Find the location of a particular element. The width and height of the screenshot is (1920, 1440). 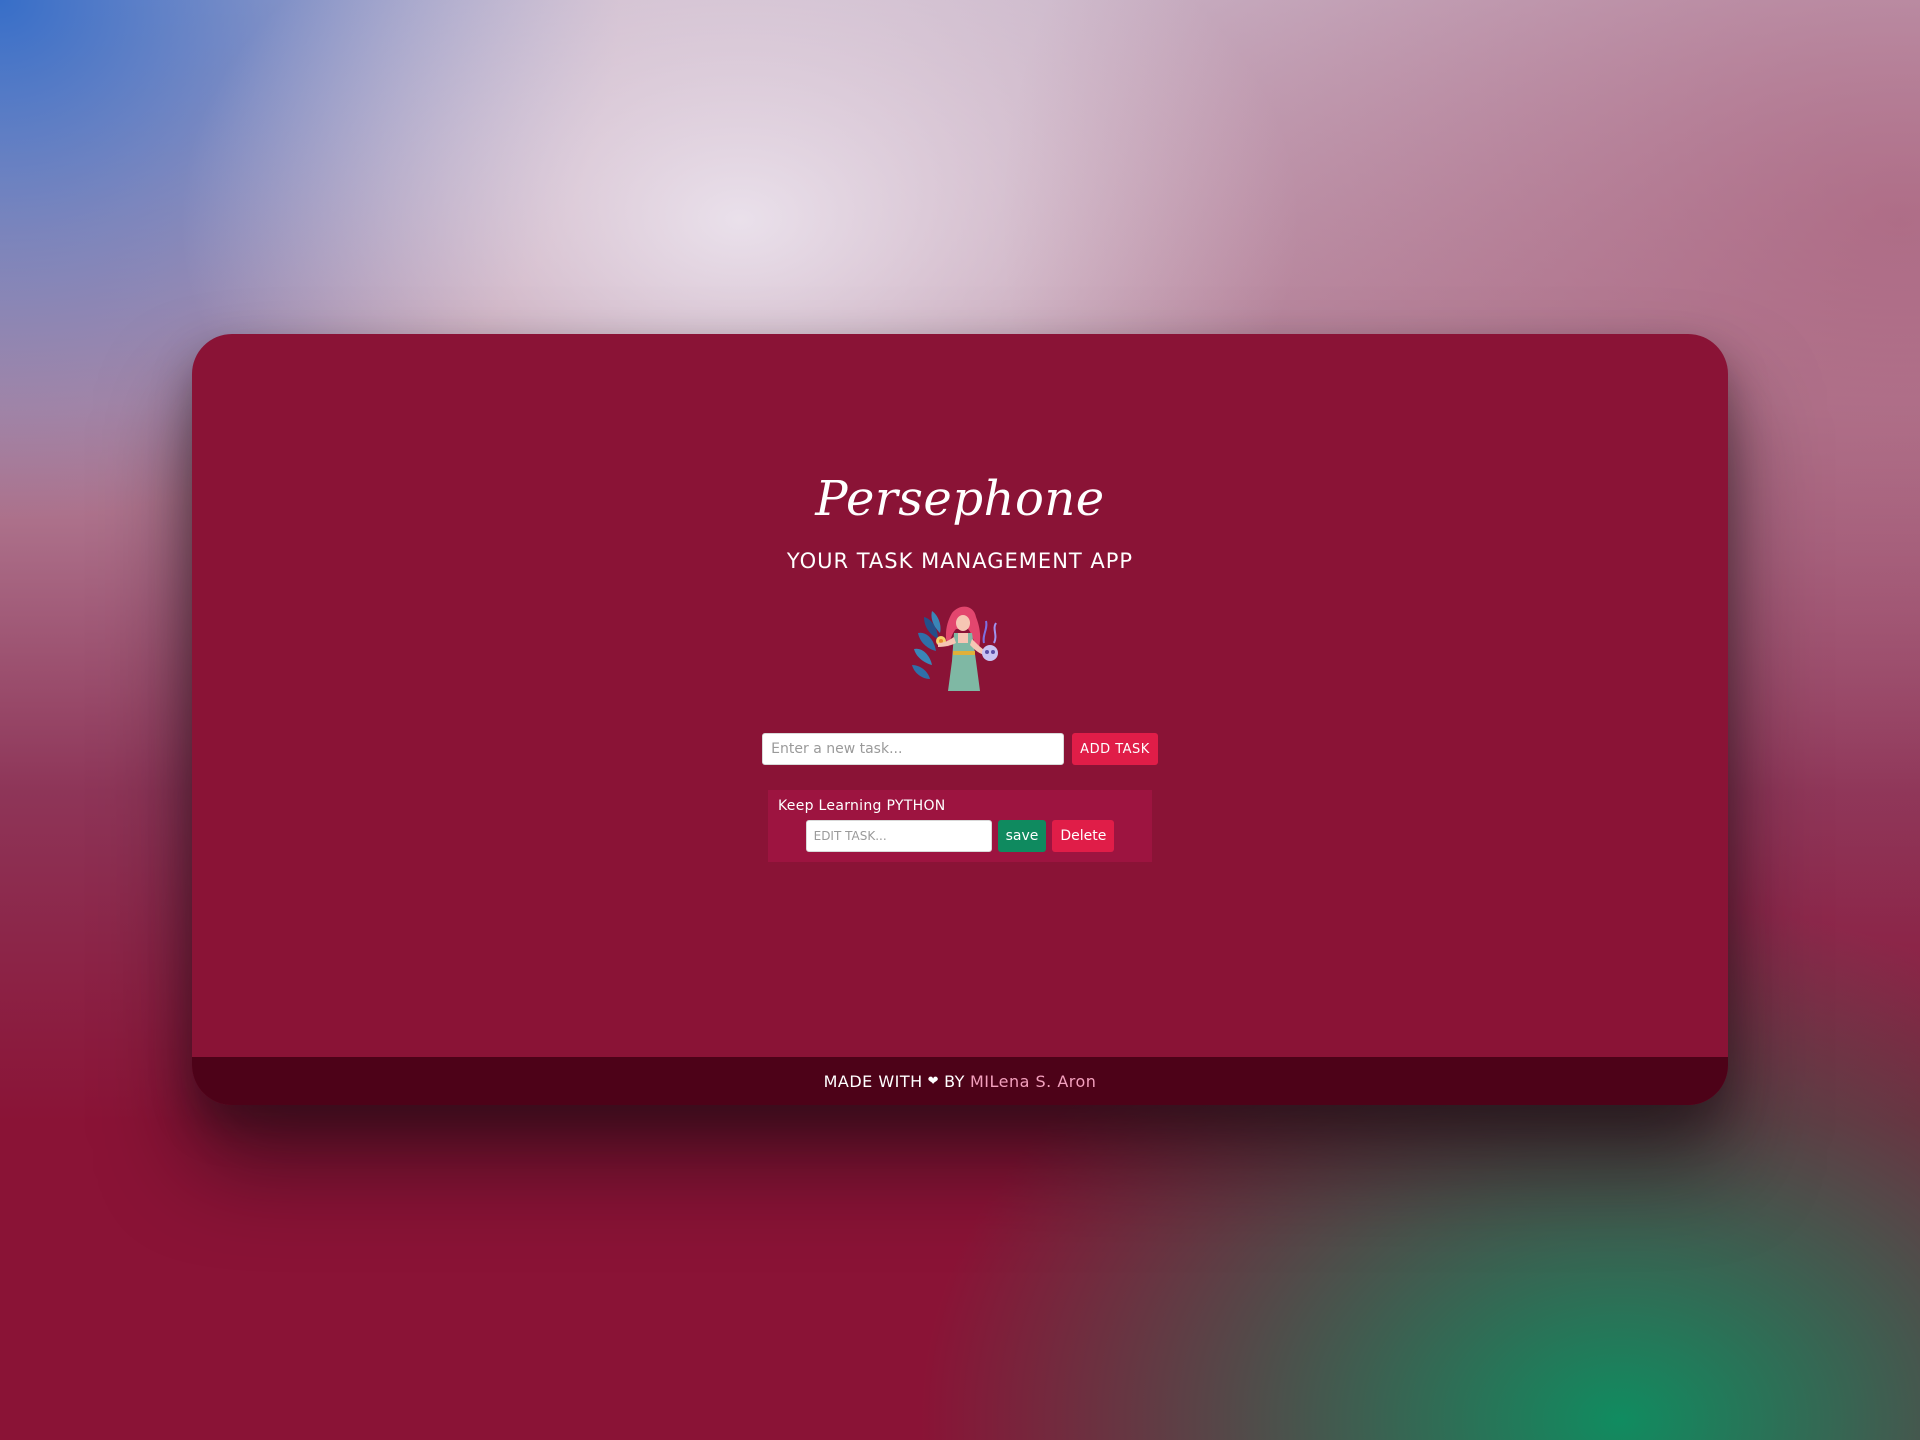

task-text: Keep Learning PYTHON is located at coordinates (862, 806).